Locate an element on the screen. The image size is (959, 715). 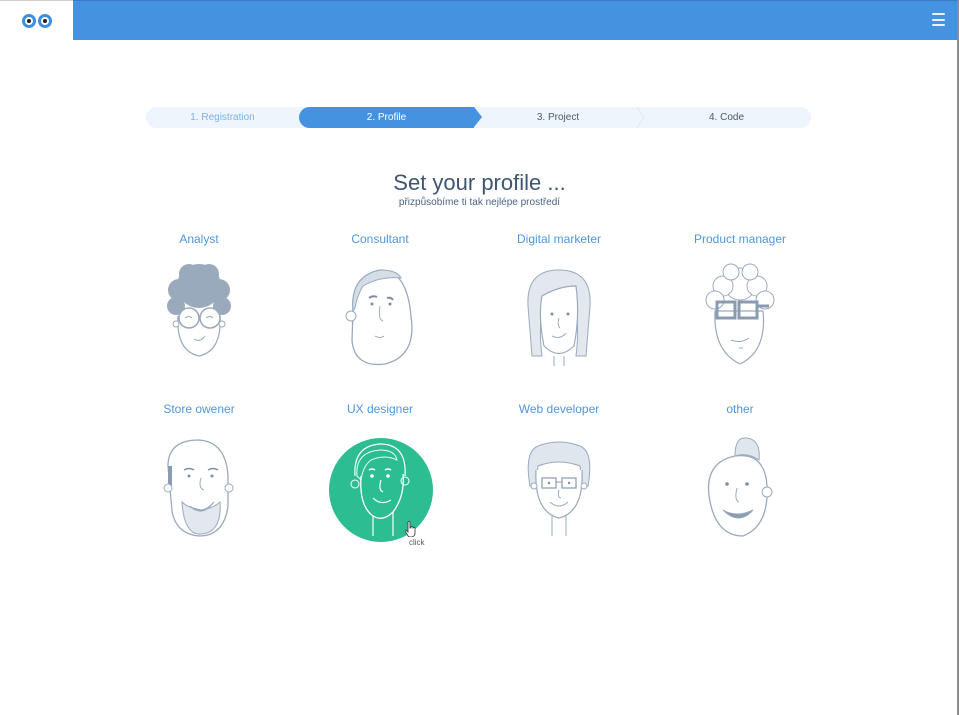
logo is located at coordinates (36, 21).